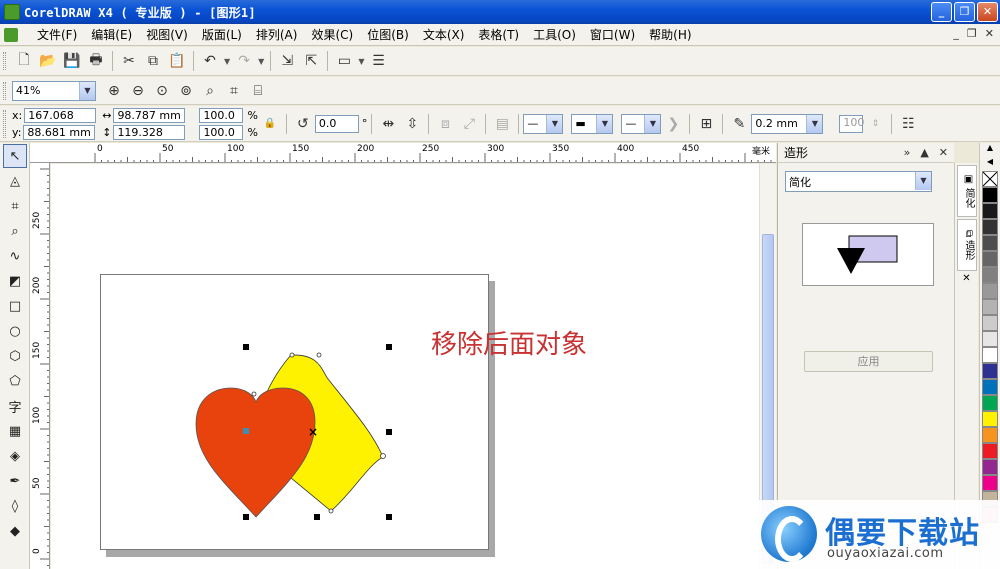 The height and width of the screenshot is (569, 1000). What do you see at coordinates (149, 115) in the screenshot?
I see `width-field: 98.787 mm` at bounding box center [149, 115].